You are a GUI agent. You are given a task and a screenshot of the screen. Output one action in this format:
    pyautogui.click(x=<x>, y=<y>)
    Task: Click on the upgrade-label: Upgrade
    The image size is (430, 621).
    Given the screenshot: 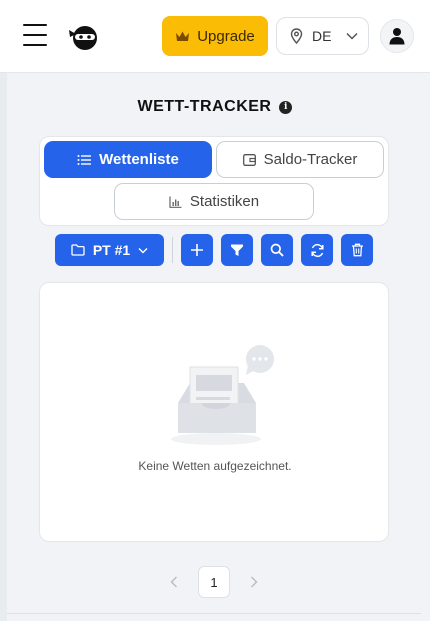 What is the action you would take?
    pyautogui.click(x=226, y=36)
    